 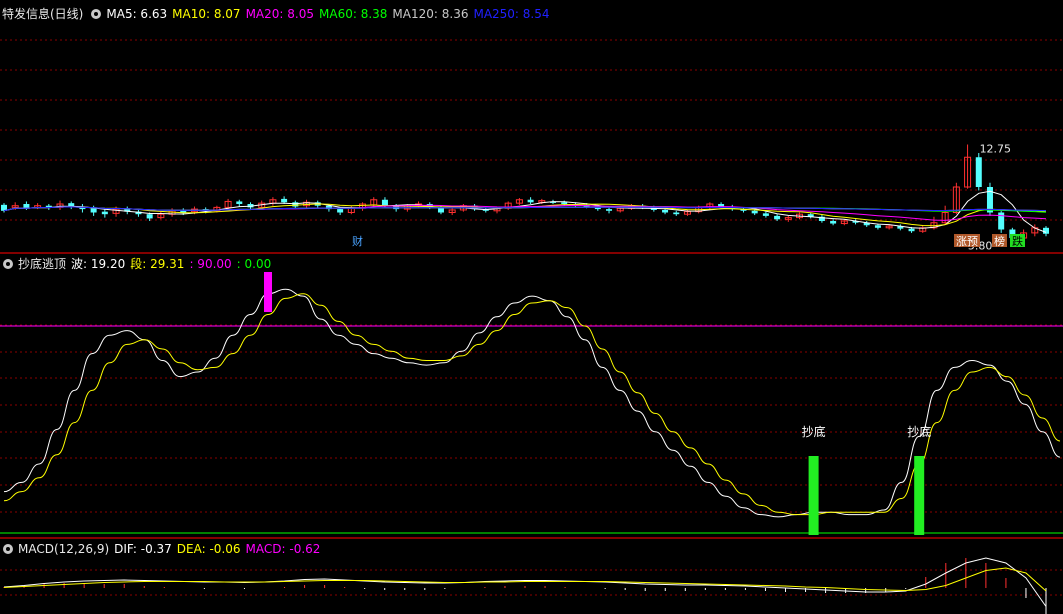 I want to click on stock-title: 特发信息(日线), so click(x=43, y=14).